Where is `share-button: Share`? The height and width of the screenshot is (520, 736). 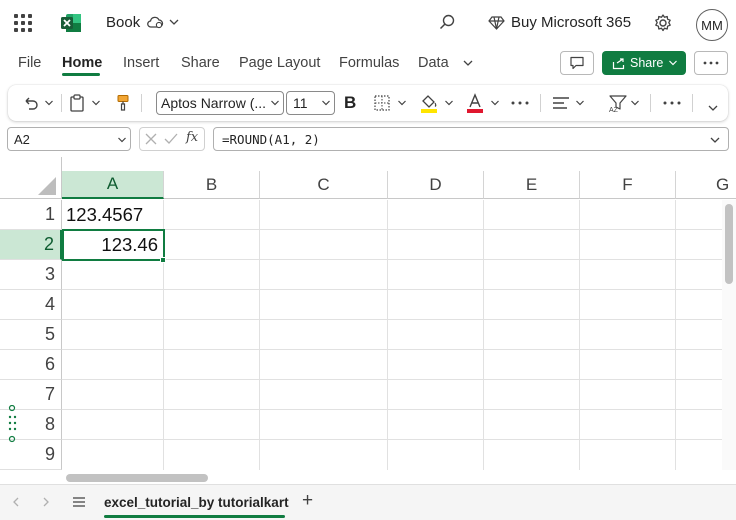 share-button: Share is located at coordinates (644, 63).